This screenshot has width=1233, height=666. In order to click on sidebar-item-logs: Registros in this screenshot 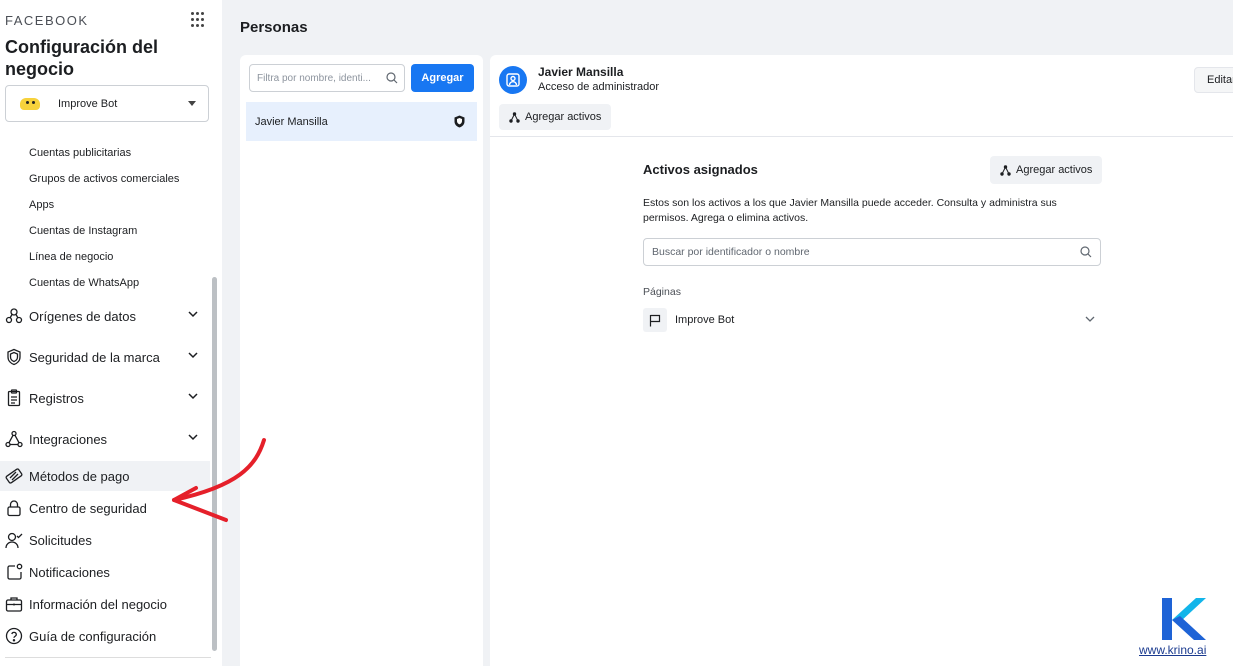, I will do `click(105, 398)`.